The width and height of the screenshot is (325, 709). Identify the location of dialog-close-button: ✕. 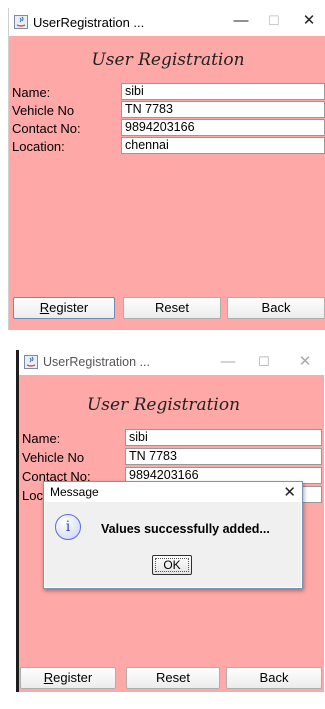
(289, 492).